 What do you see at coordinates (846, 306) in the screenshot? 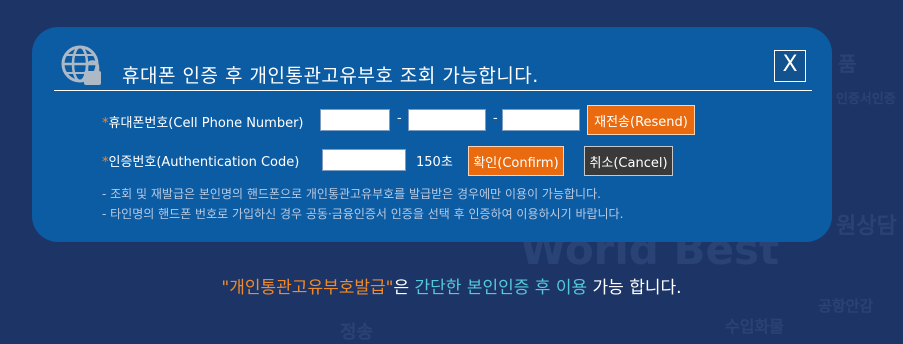
I see `background-watermark: 공항안감` at bounding box center [846, 306].